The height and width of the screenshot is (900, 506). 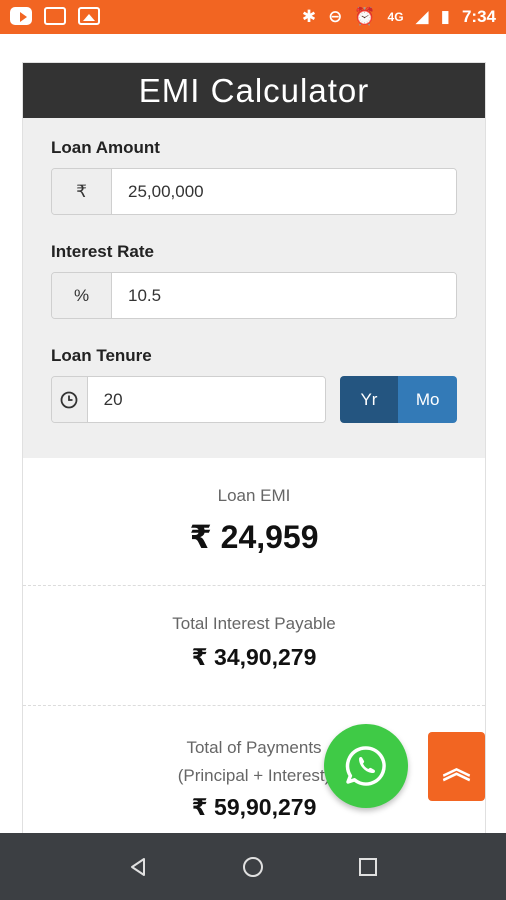 I want to click on loan-amount-label: Loan Amount, so click(x=105, y=147).